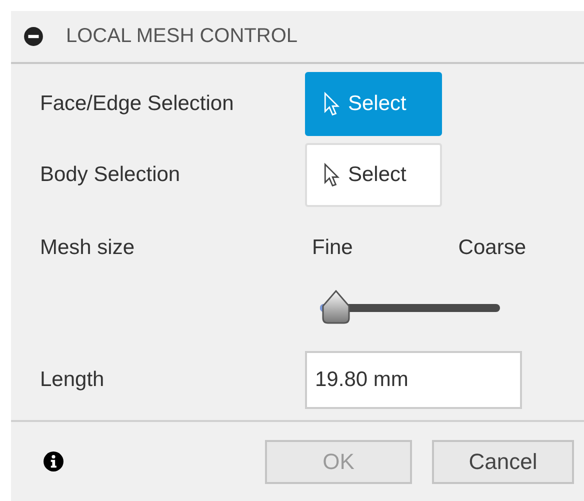  I want to click on collapse-icon, so click(33, 37).